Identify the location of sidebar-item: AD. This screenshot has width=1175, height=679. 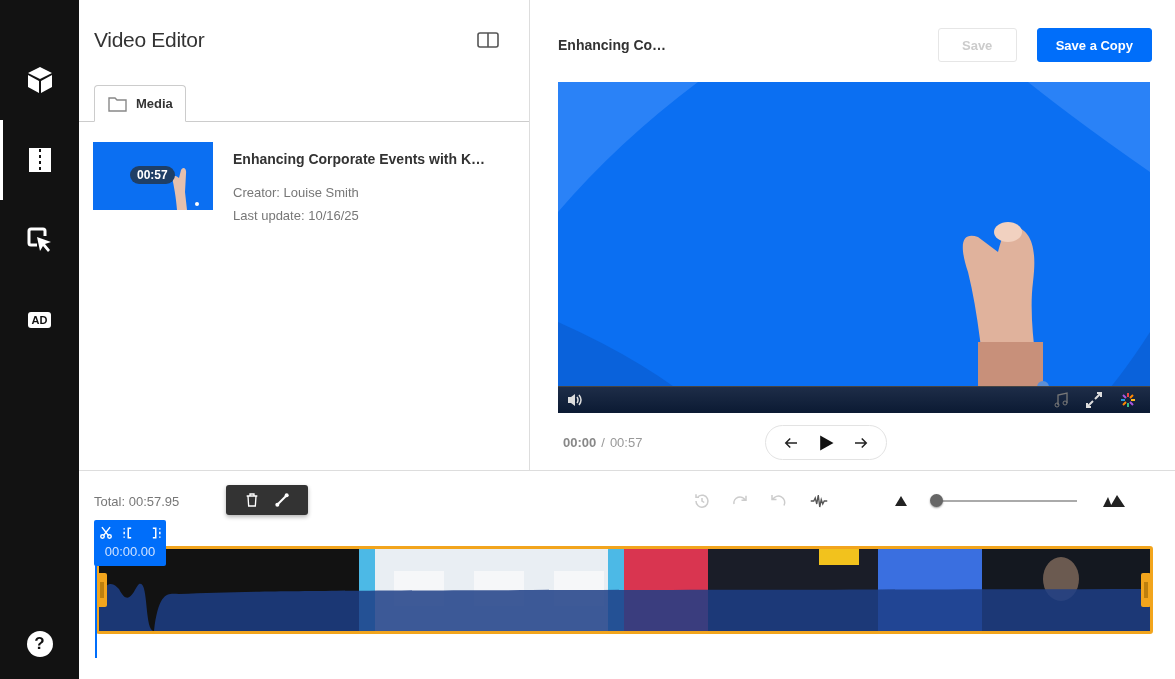
(39, 320).